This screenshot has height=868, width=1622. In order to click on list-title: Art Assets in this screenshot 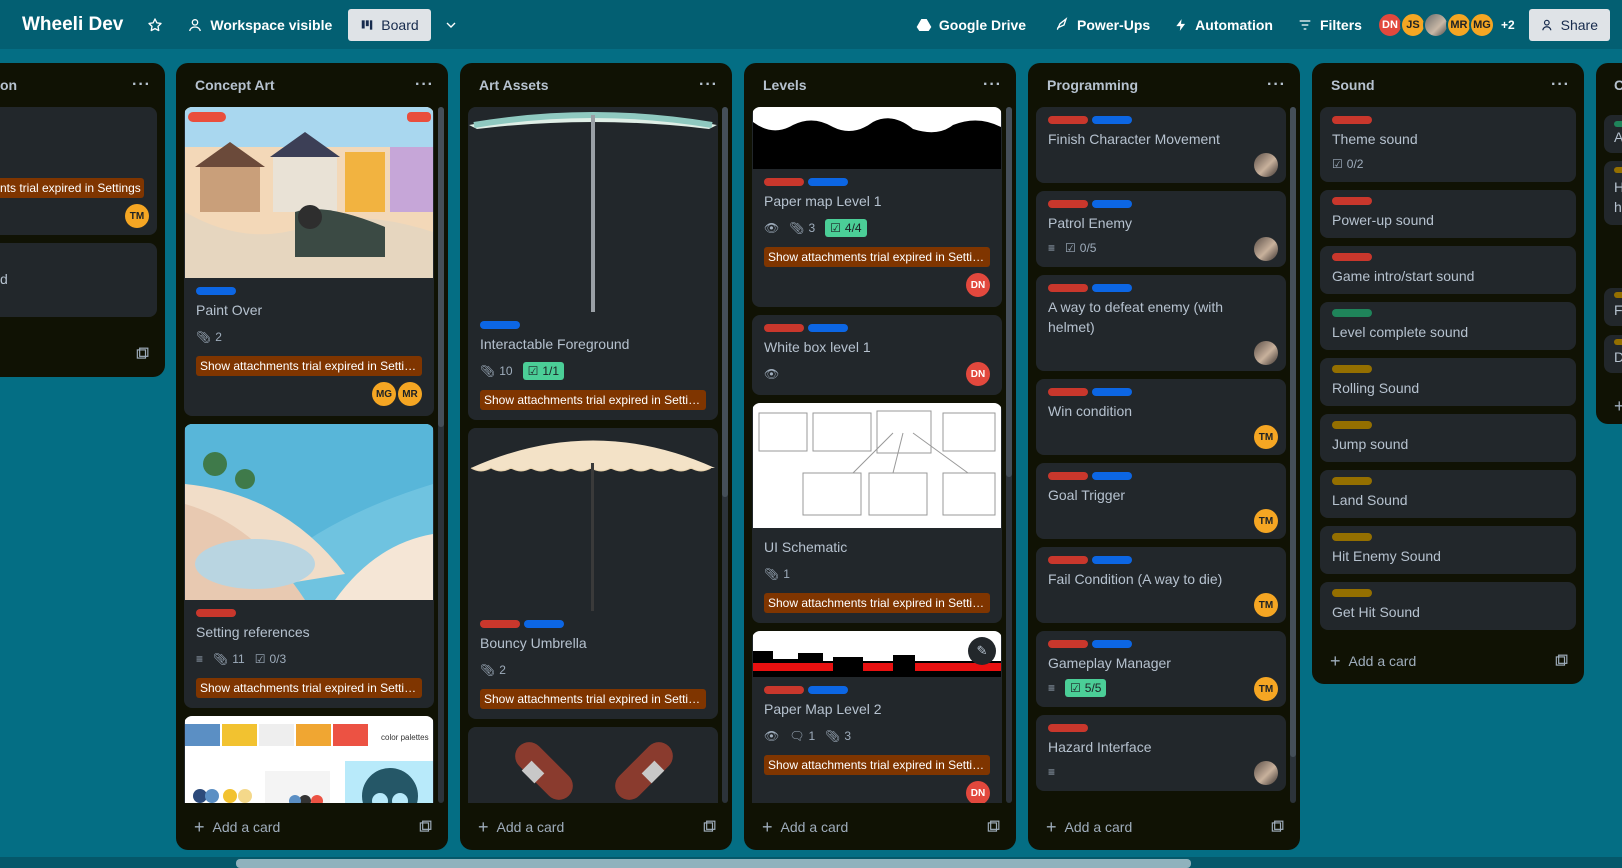, I will do `click(514, 85)`.